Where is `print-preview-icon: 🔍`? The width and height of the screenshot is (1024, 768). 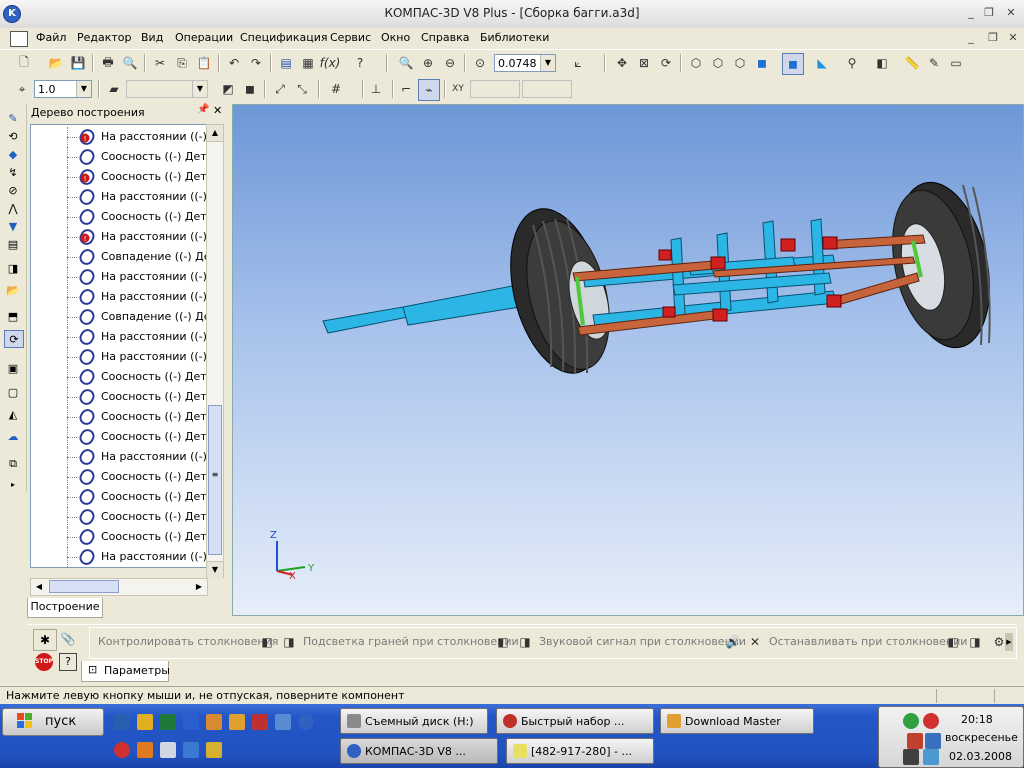 print-preview-icon: 🔍 is located at coordinates (130, 63).